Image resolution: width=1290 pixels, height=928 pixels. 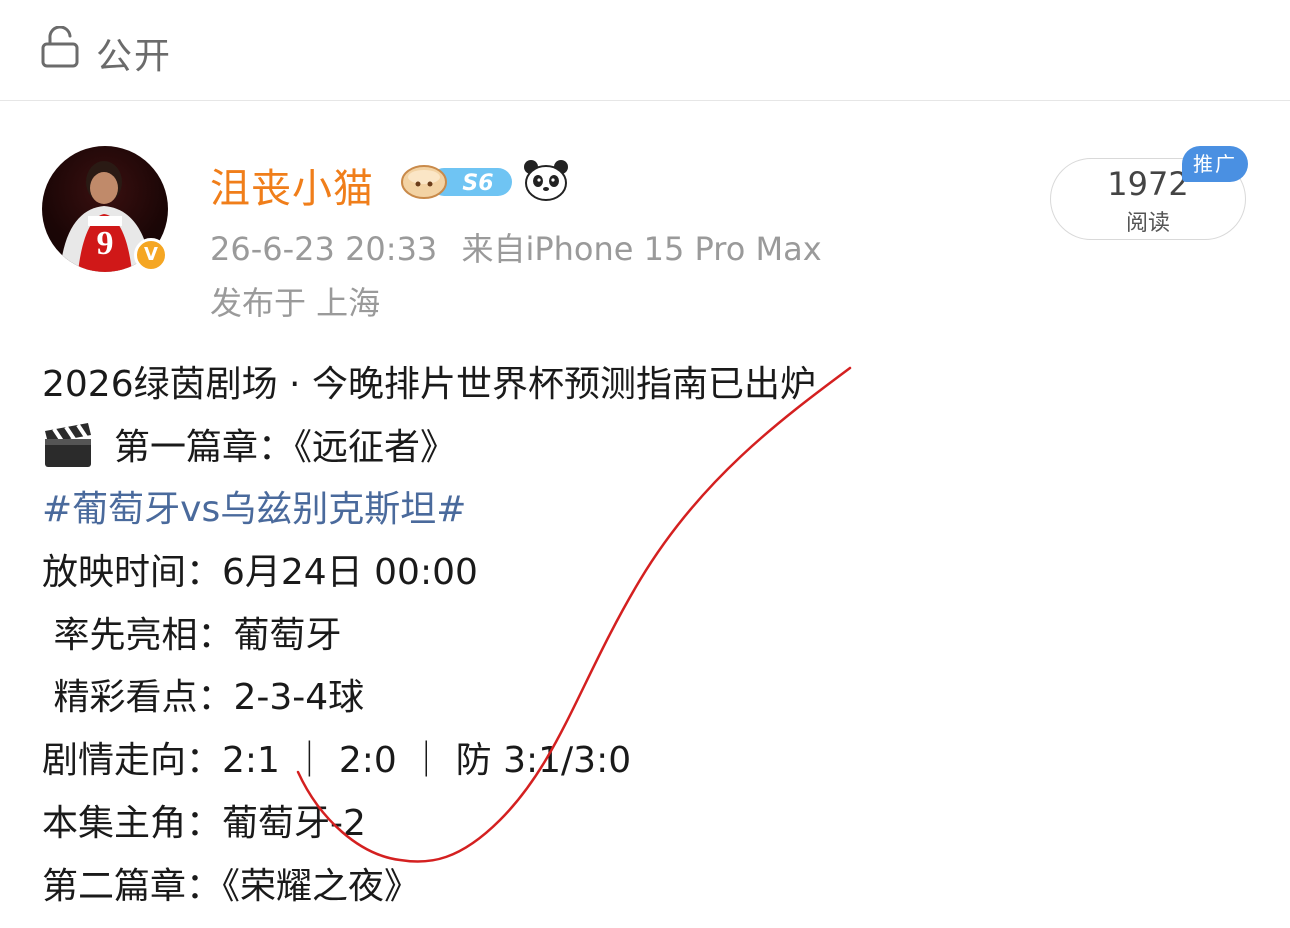 I want to click on post-timestamp: 26-6-23 20:33, so click(x=324, y=249).